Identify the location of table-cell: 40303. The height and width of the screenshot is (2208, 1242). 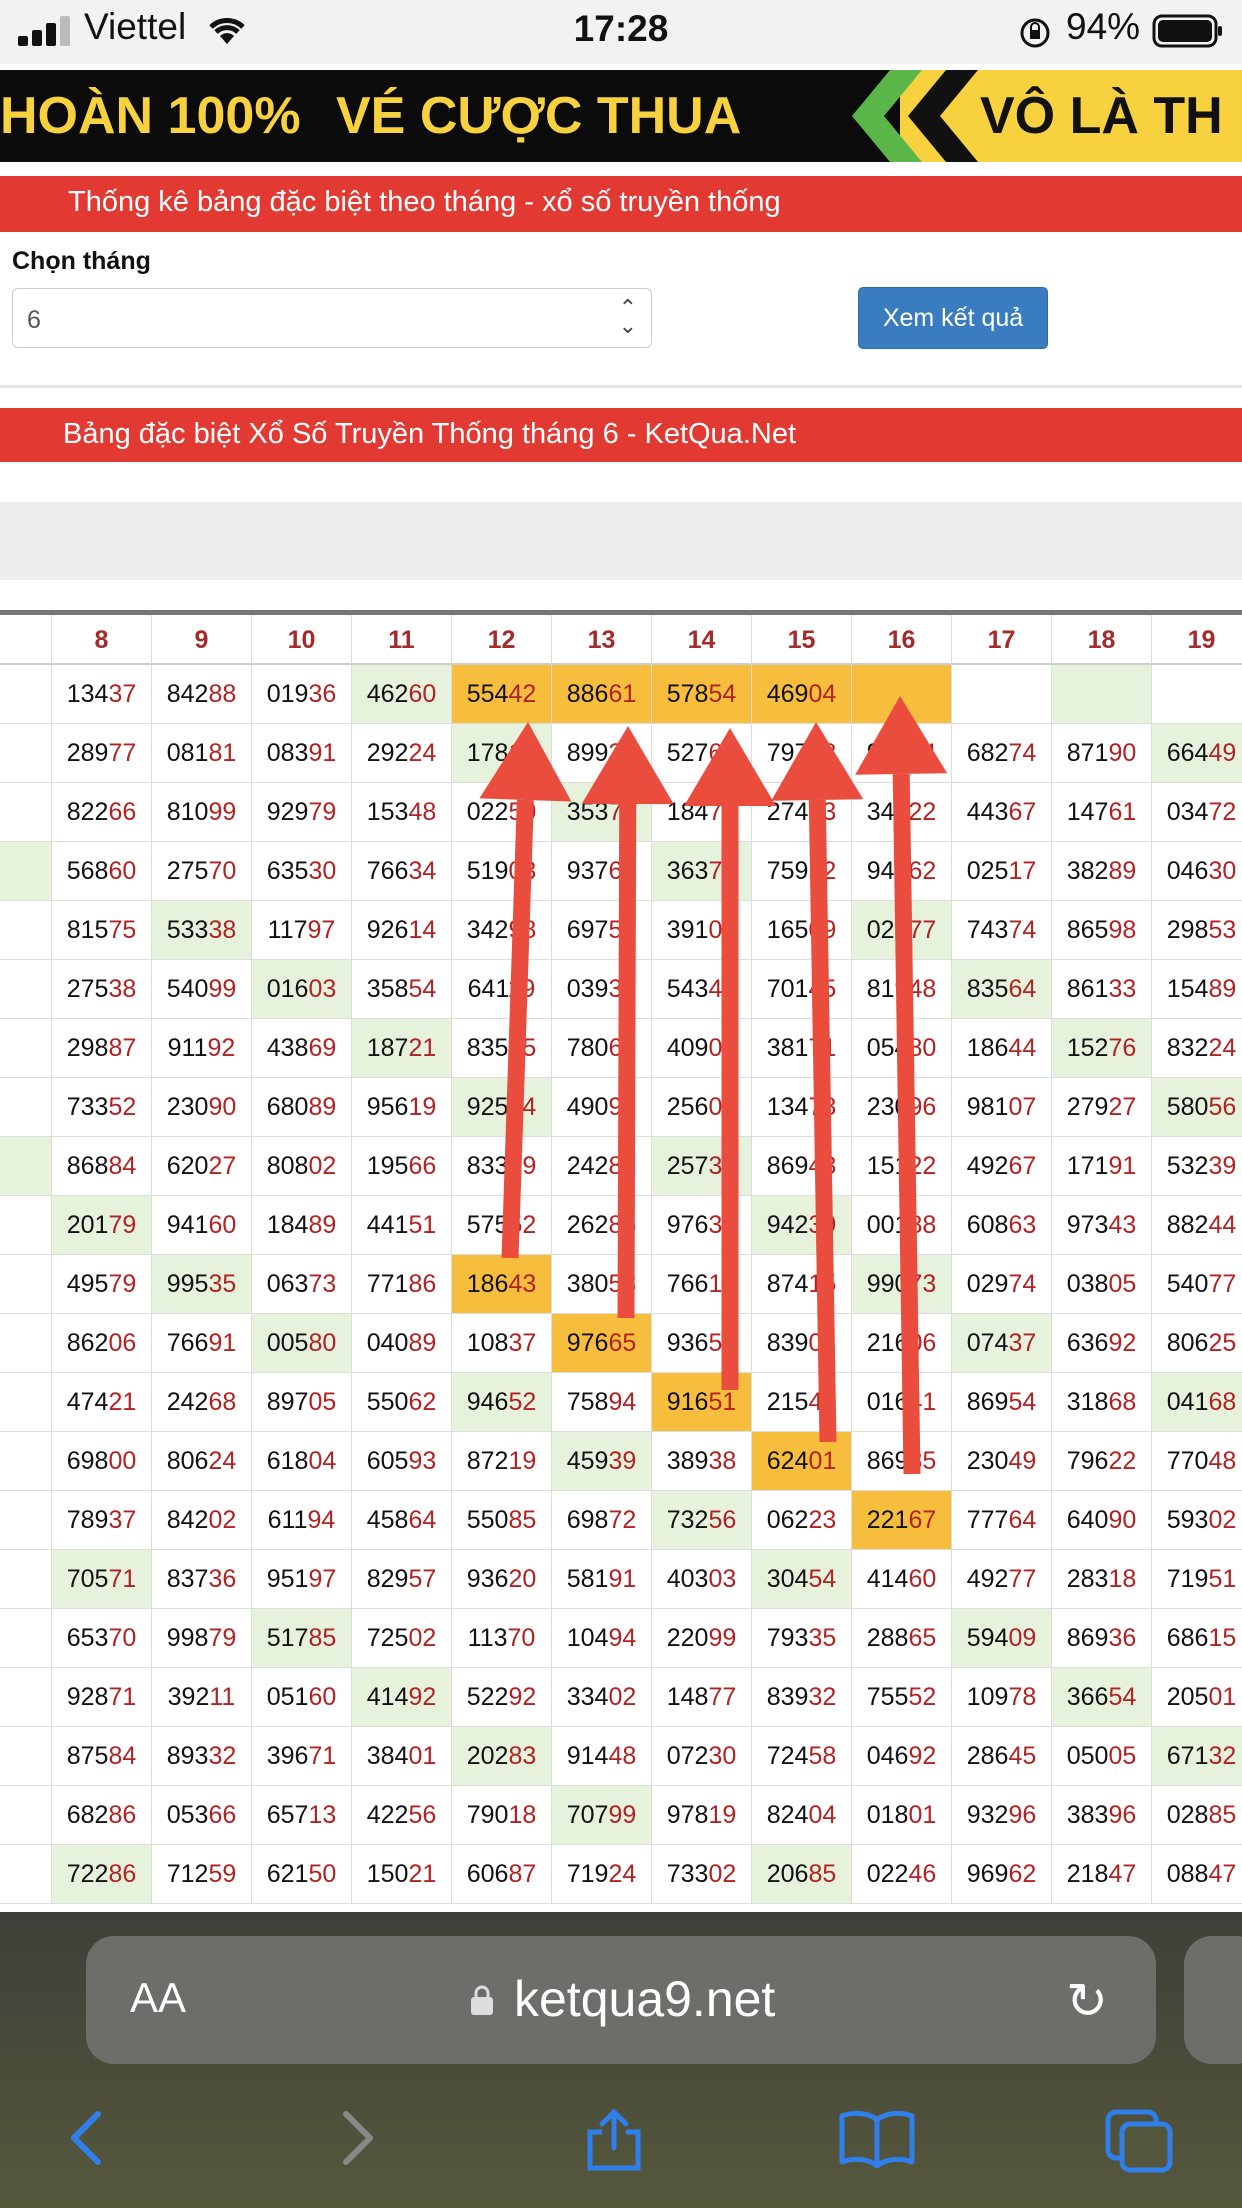
(702, 1579).